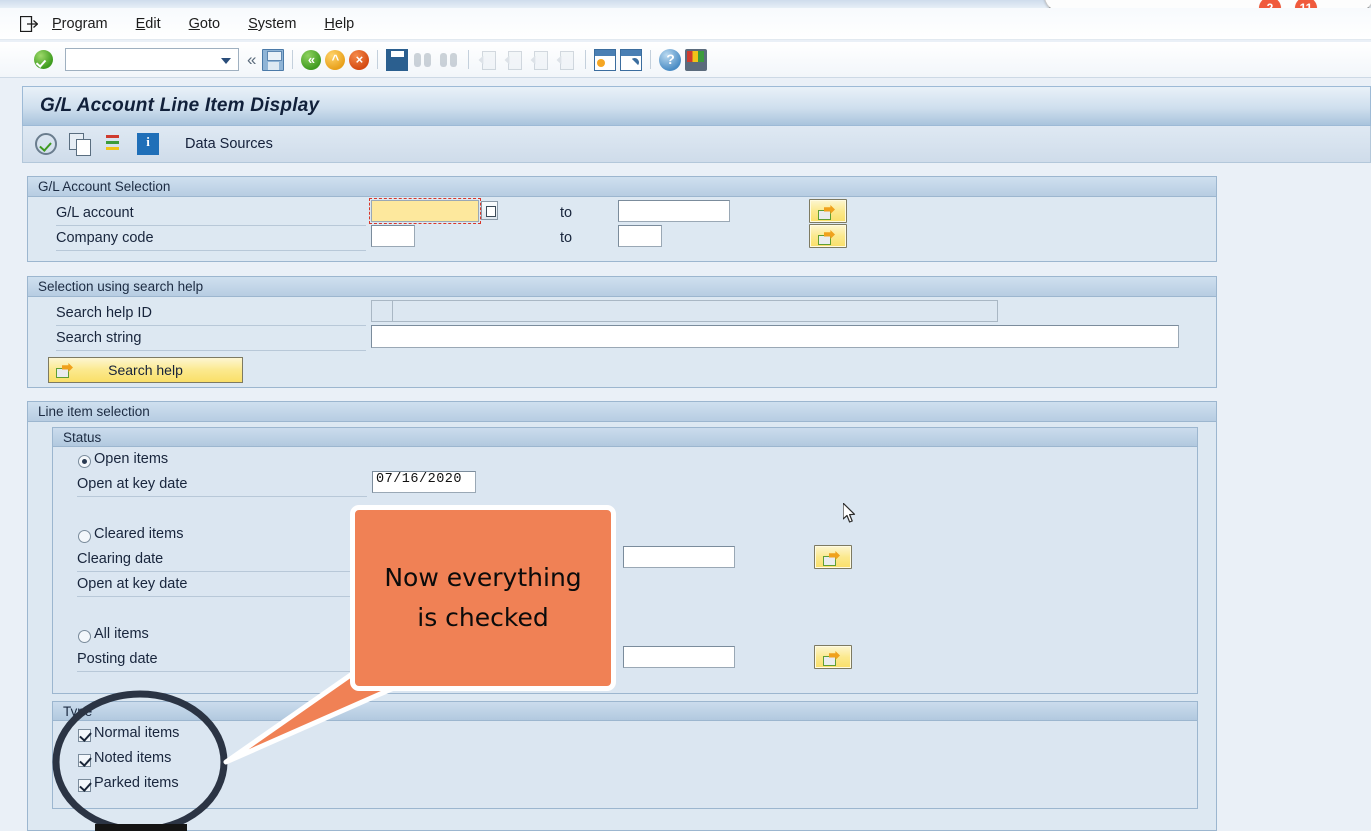 The height and width of the screenshot is (831, 1371). What do you see at coordinates (605, 59) in the screenshot?
I see `create-session-icon` at bounding box center [605, 59].